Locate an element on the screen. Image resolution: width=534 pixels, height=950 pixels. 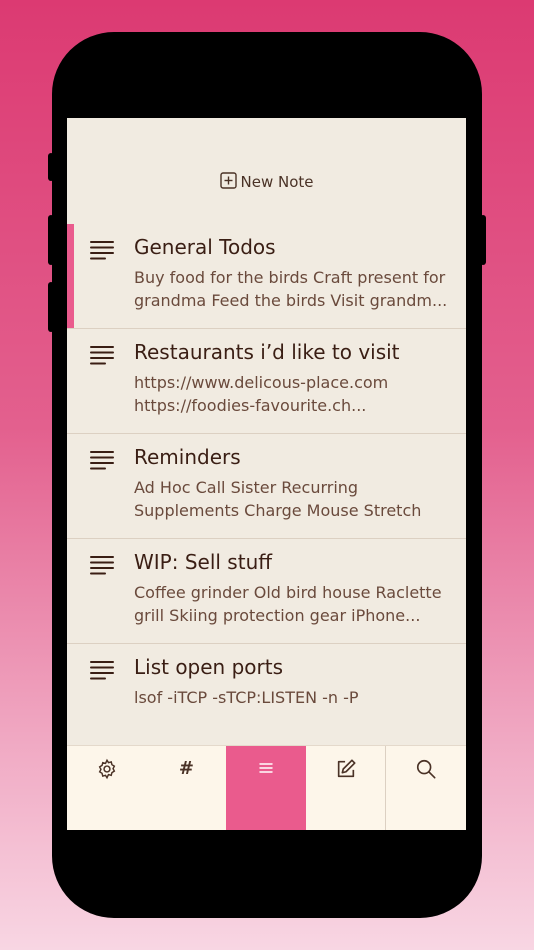
note-title: Restaurants i’d like to visit is located at coordinates (267, 352).